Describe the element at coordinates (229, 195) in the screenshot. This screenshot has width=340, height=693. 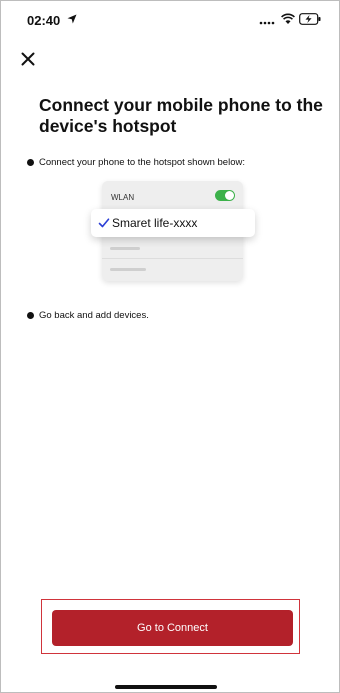
I see `toggle-knob` at that location.